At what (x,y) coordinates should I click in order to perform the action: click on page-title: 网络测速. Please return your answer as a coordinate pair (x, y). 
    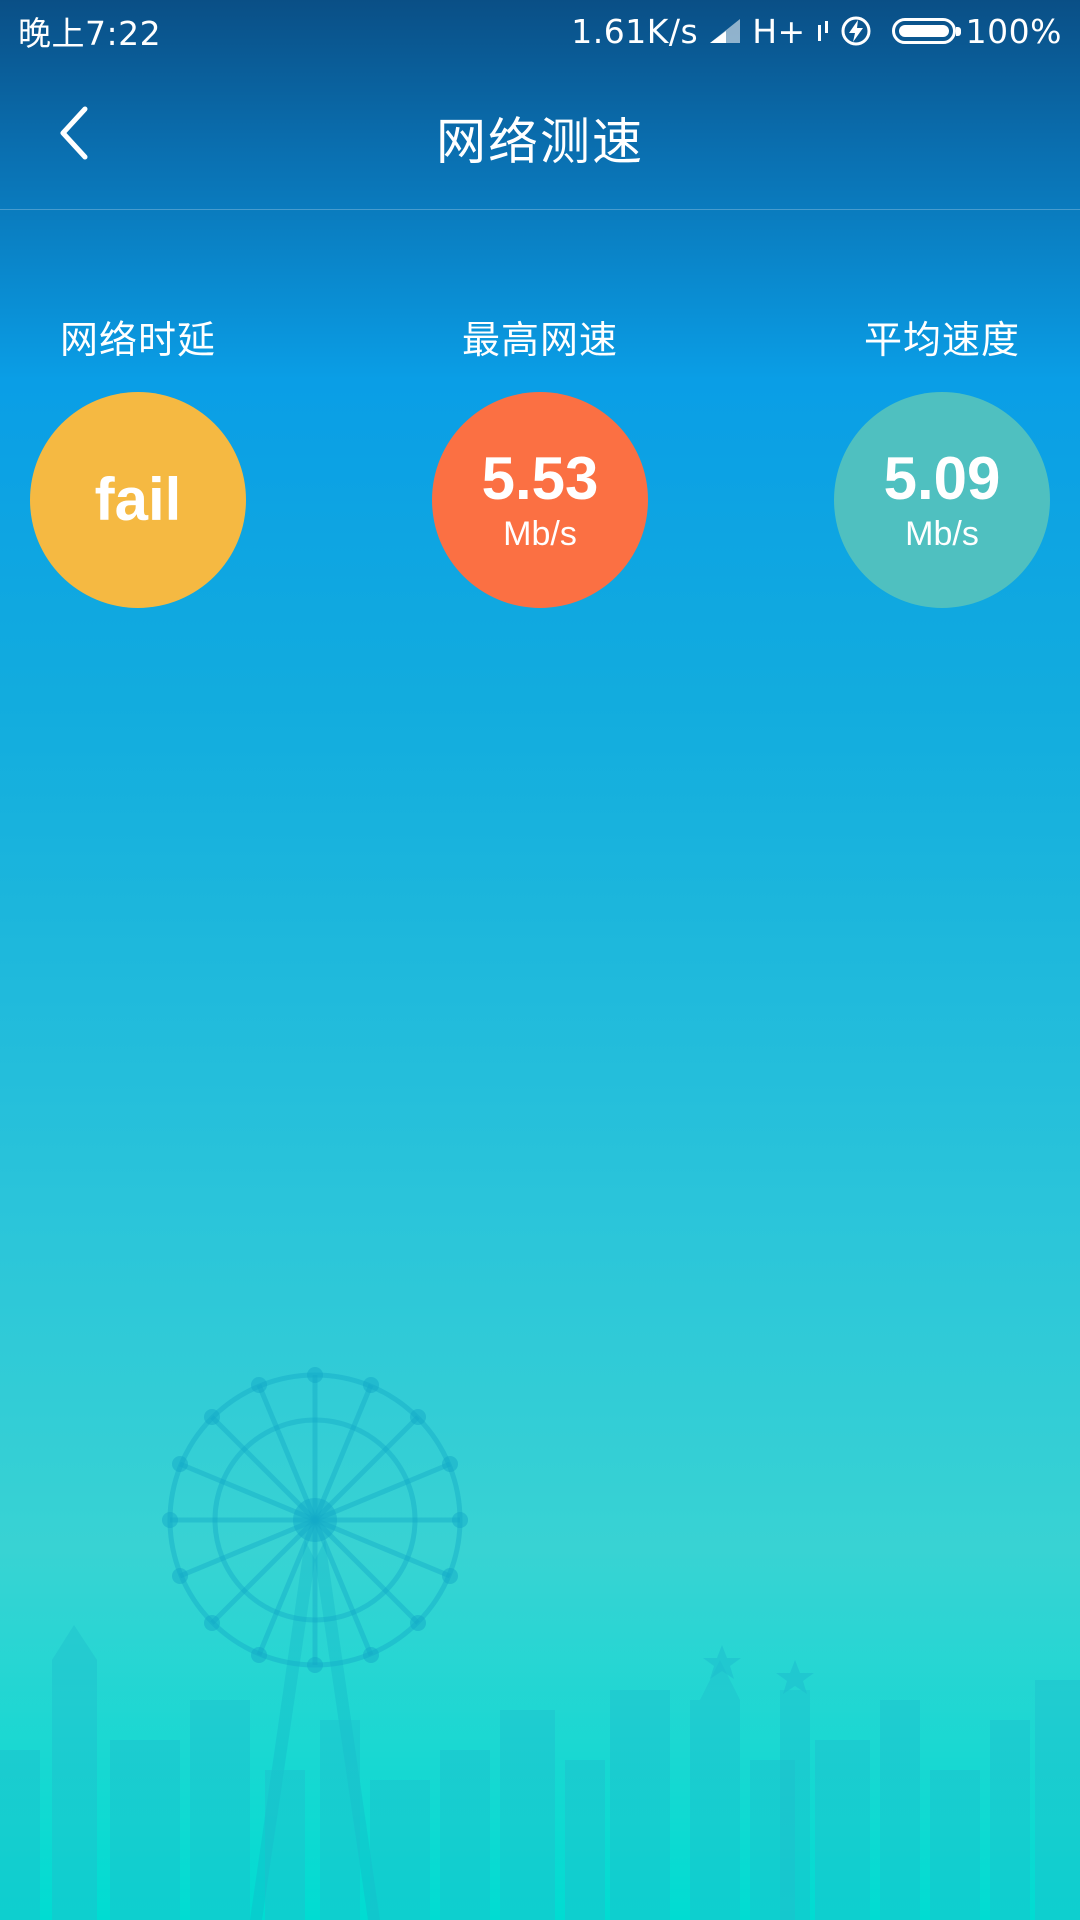
    Looking at the image, I should click on (540, 142).